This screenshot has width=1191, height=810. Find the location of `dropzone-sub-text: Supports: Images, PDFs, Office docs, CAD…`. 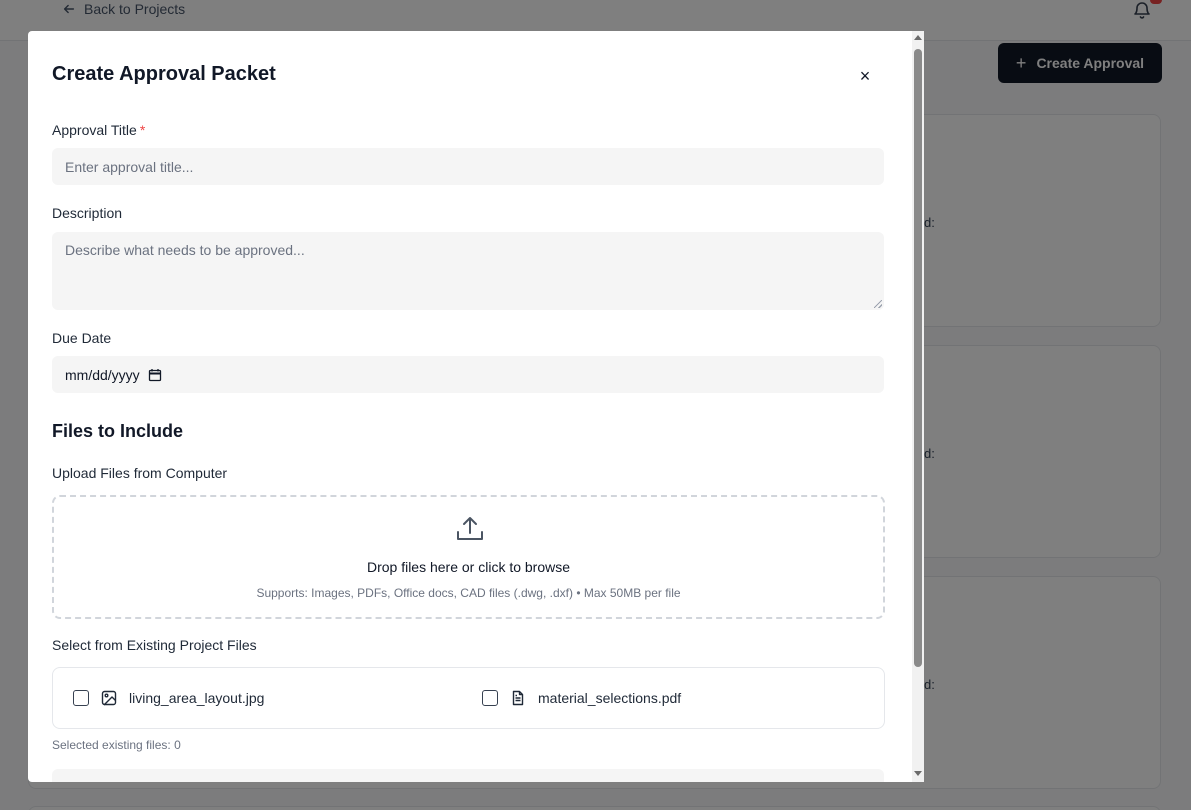

dropzone-sub-text: Supports: Images, PDFs, Office docs, CAD… is located at coordinates (468, 593).